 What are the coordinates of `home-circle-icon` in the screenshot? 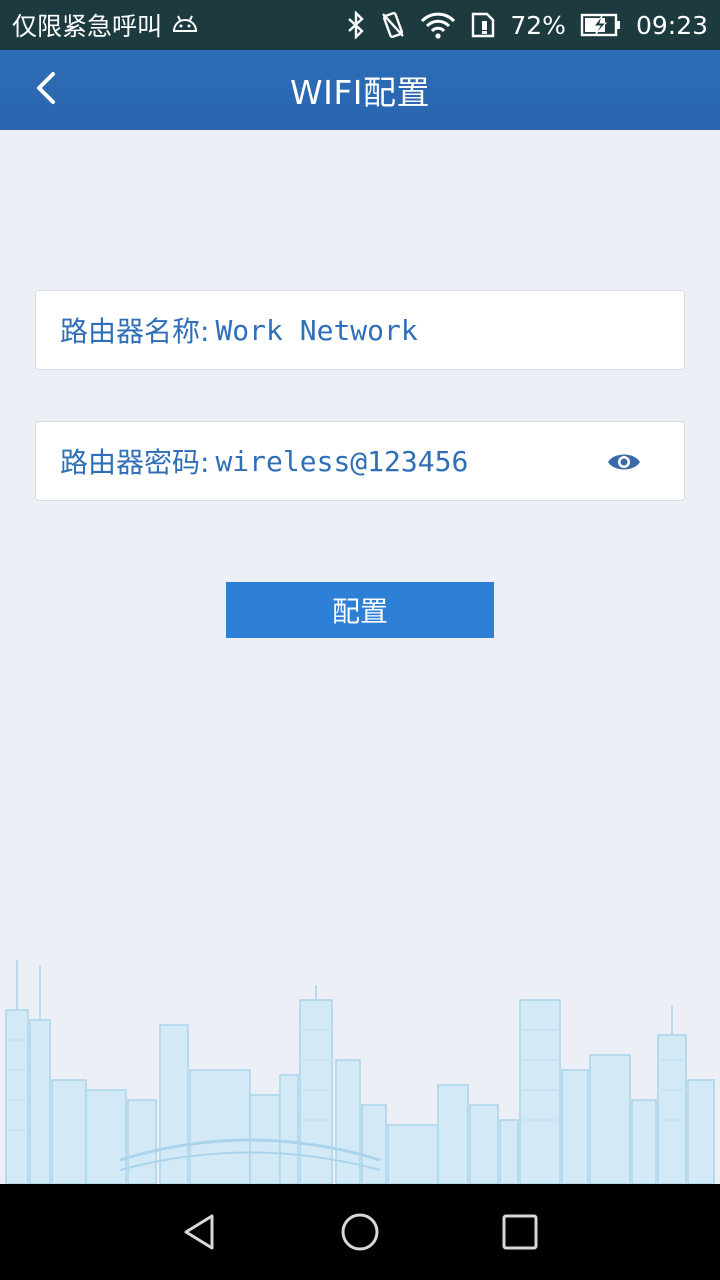 It's located at (360, 1234).